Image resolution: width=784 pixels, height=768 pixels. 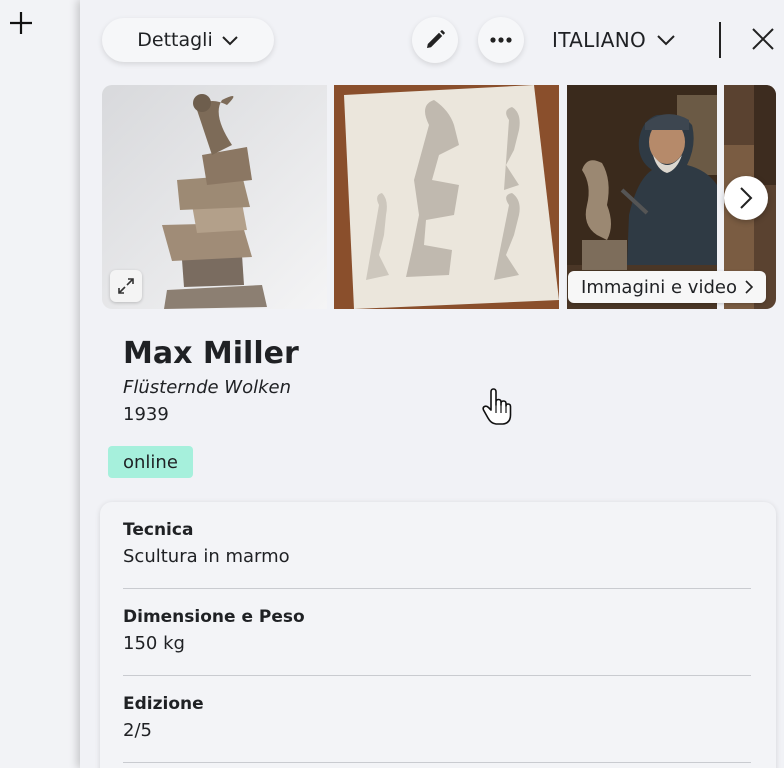 What do you see at coordinates (720, 40) in the screenshot?
I see `toolbar-divider` at bounding box center [720, 40].